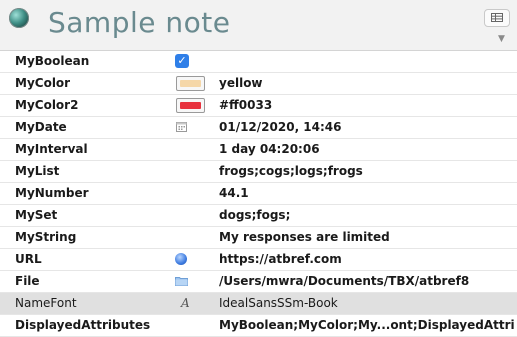 This screenshot has width=517, height=337. I want to click on attribute-value: yellow, so click(366, 83).